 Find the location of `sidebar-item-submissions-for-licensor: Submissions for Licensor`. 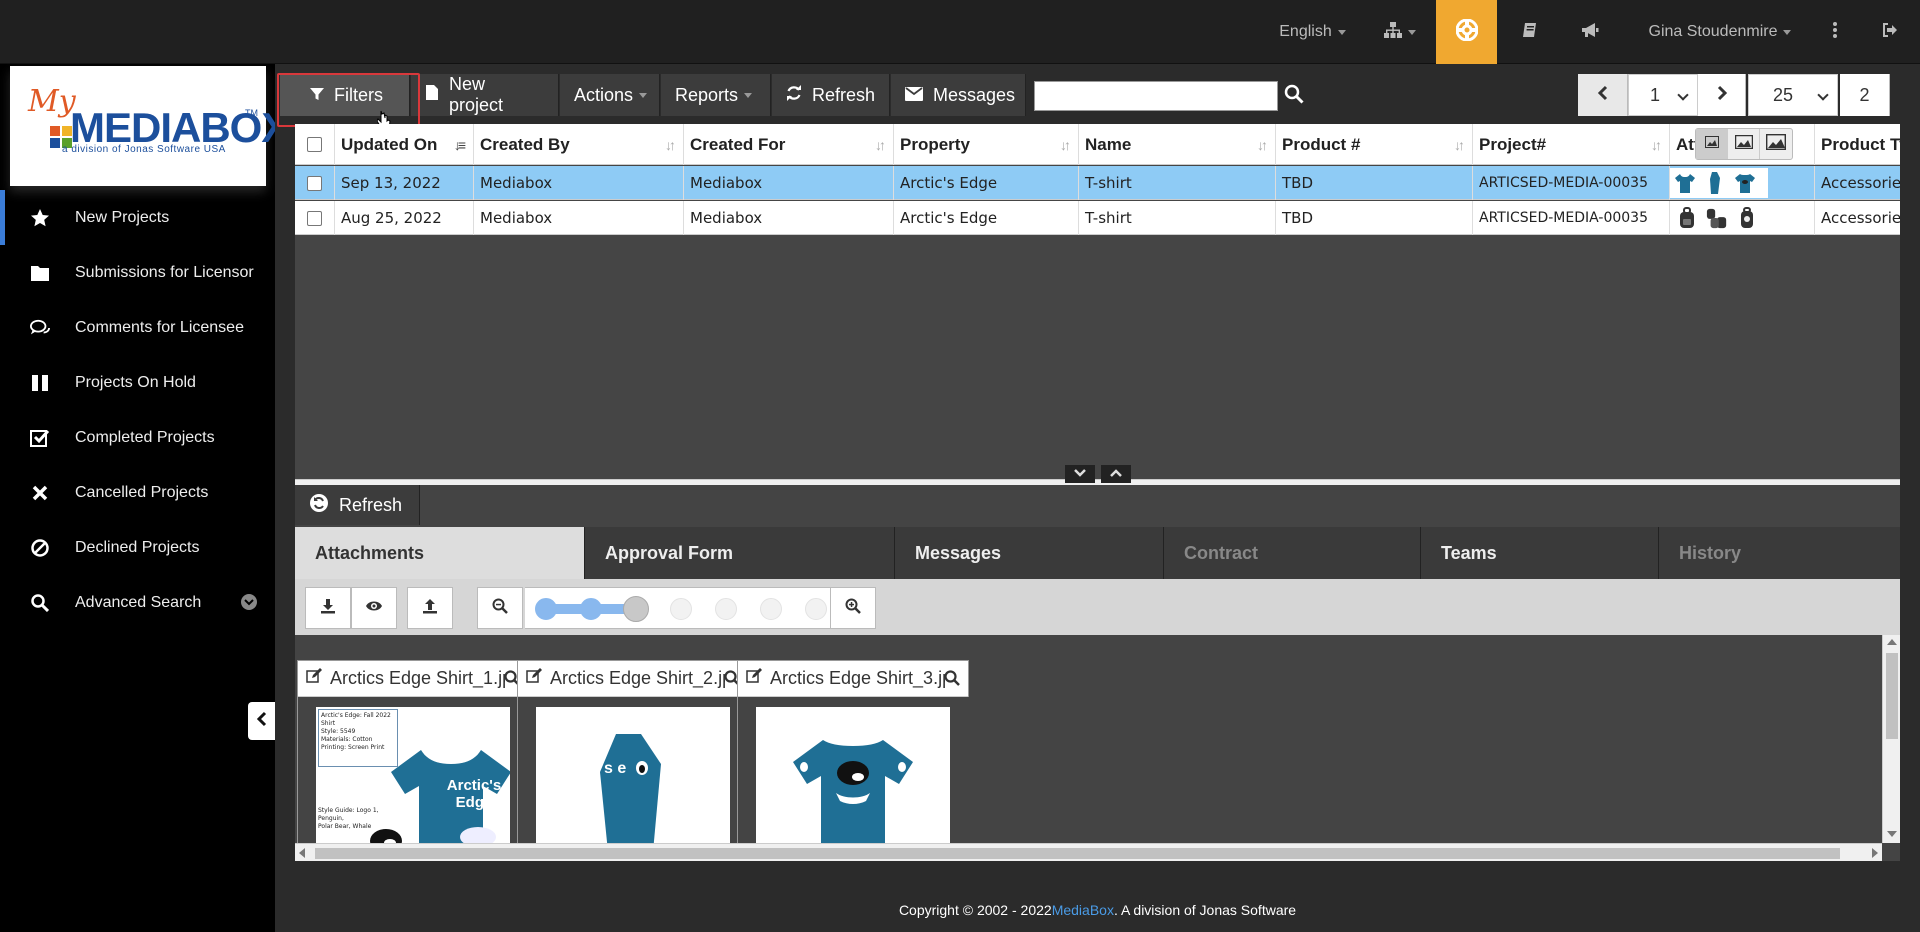

sidebar-item-submissions-for-licensor: Submissions for Licensor is located at coordinates (137, 272).